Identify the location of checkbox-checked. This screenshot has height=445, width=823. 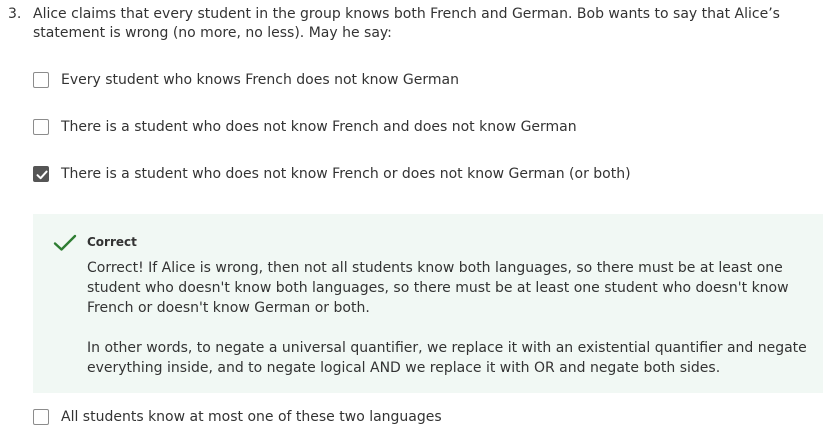
(41, 174).